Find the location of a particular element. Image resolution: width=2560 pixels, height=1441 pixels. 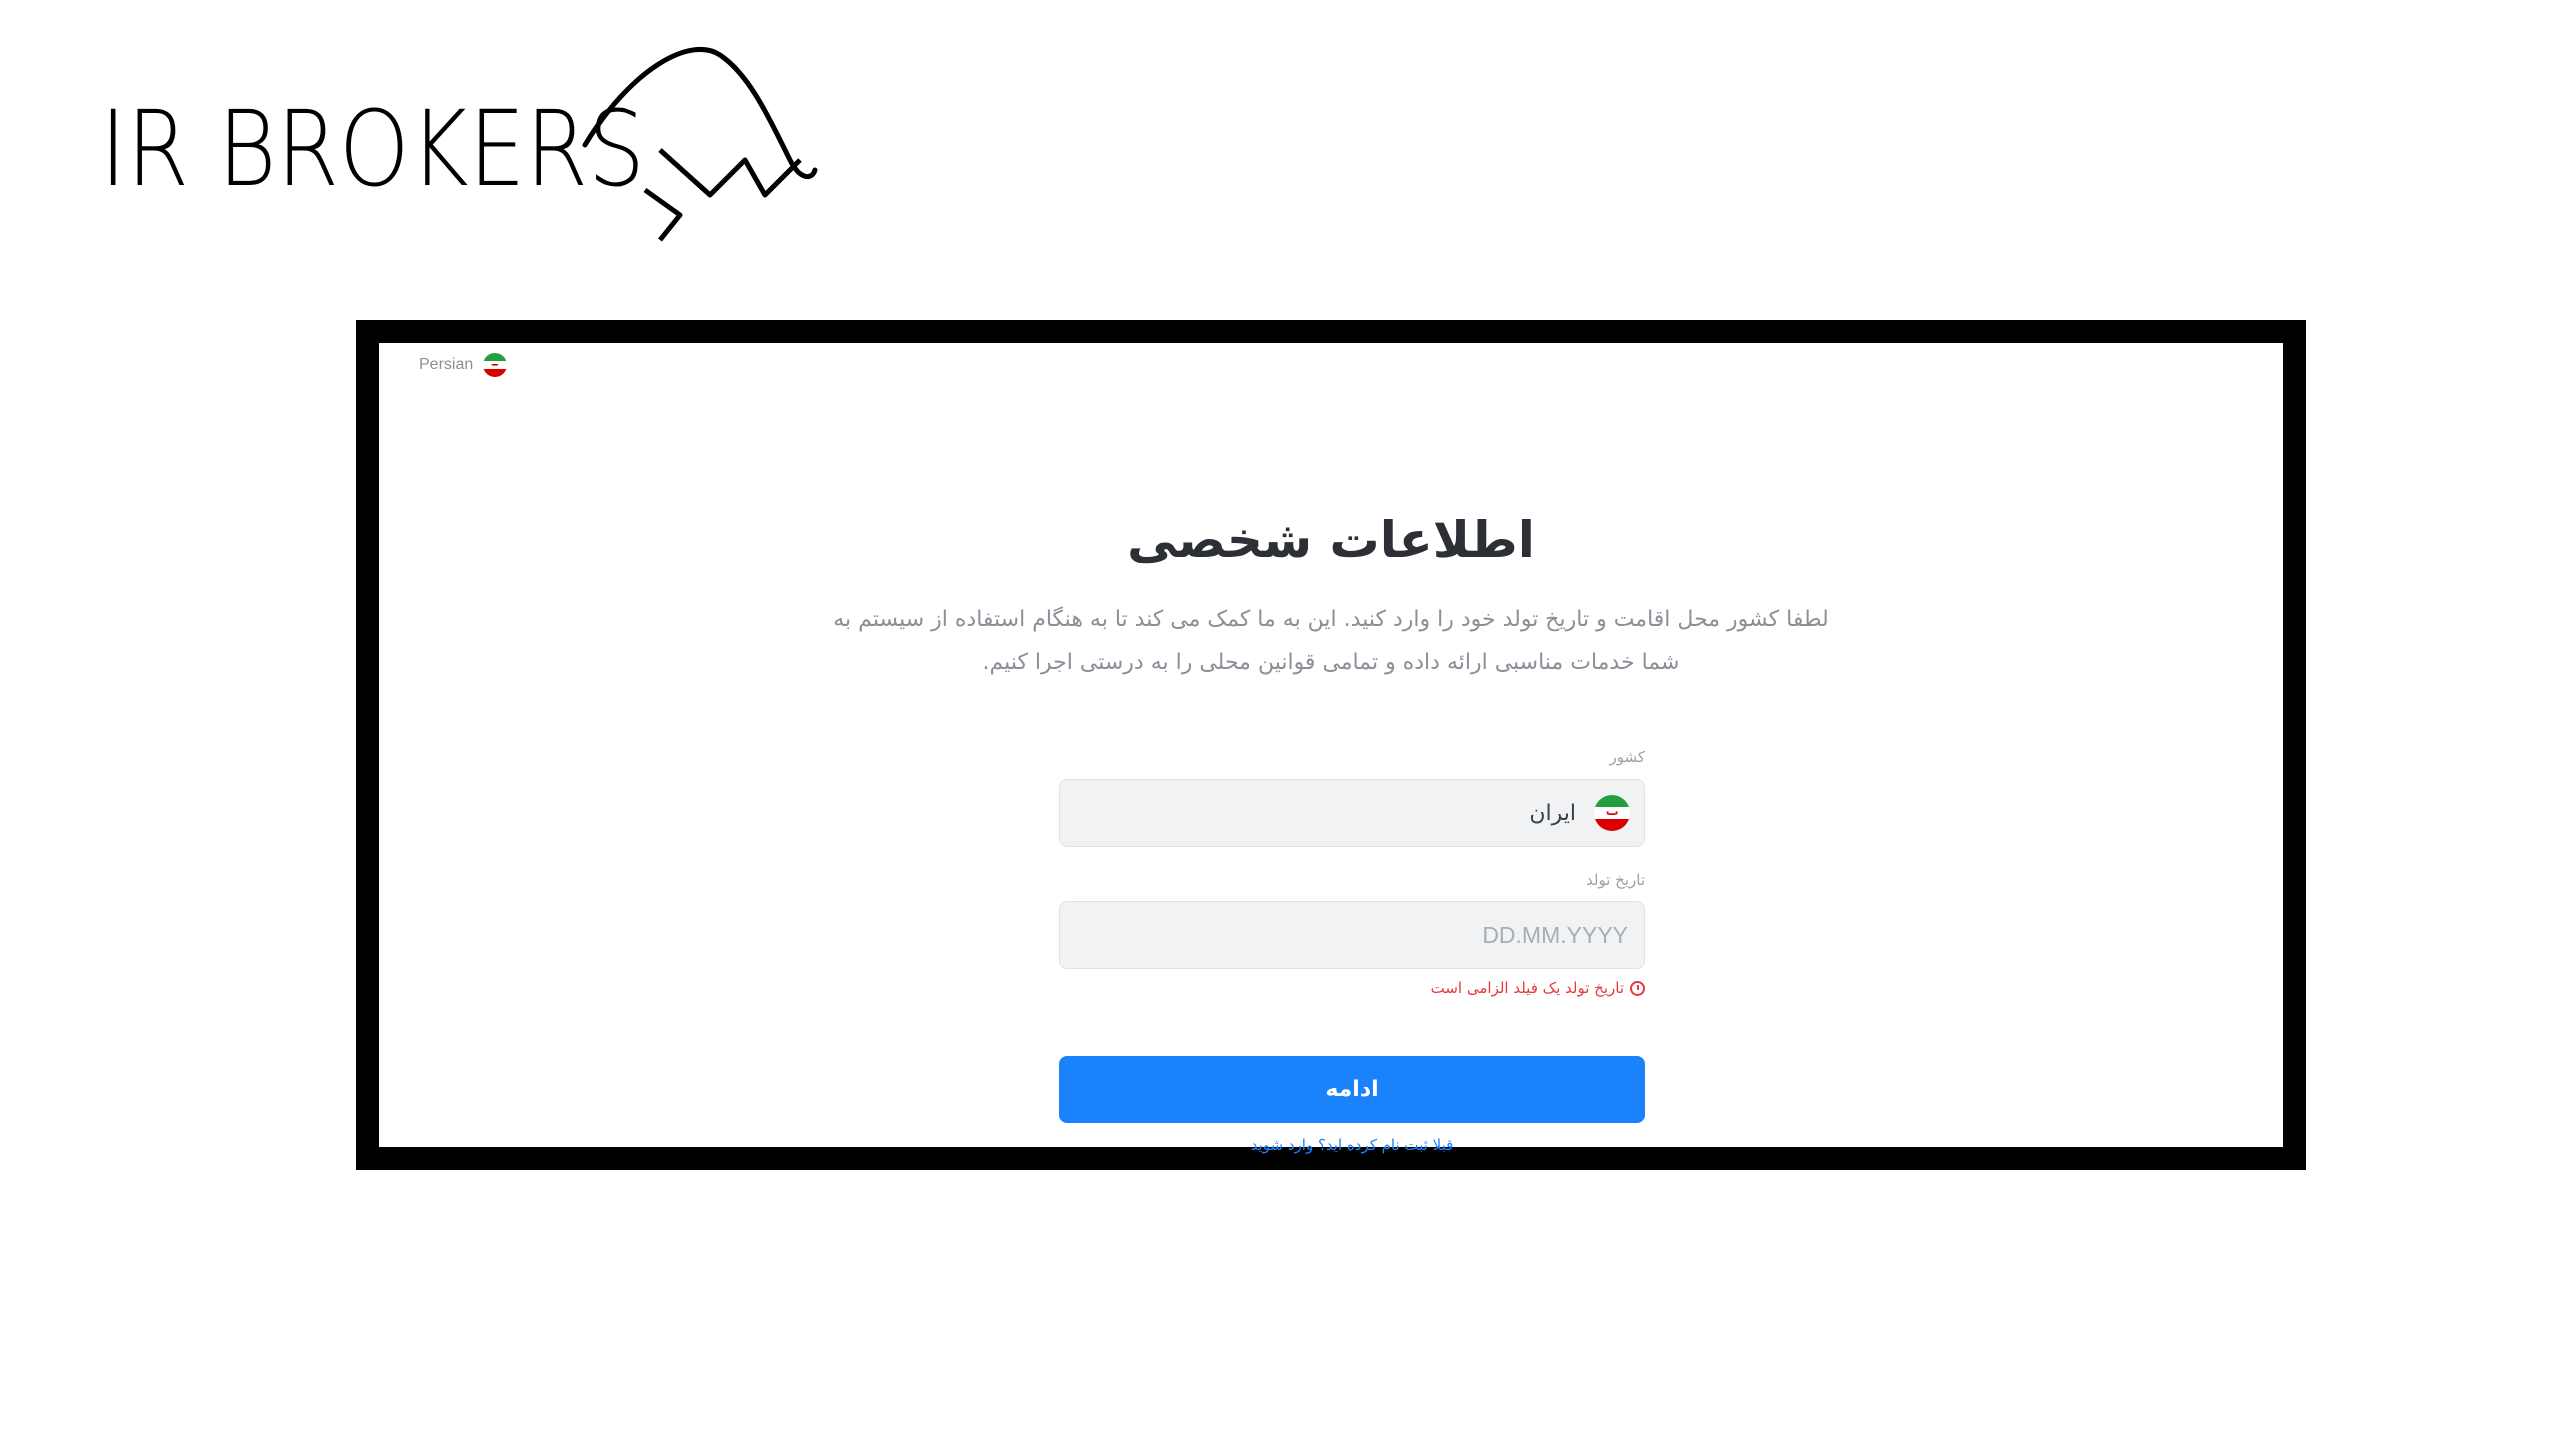

birthdate-input is located at coordinates (1352, 935).